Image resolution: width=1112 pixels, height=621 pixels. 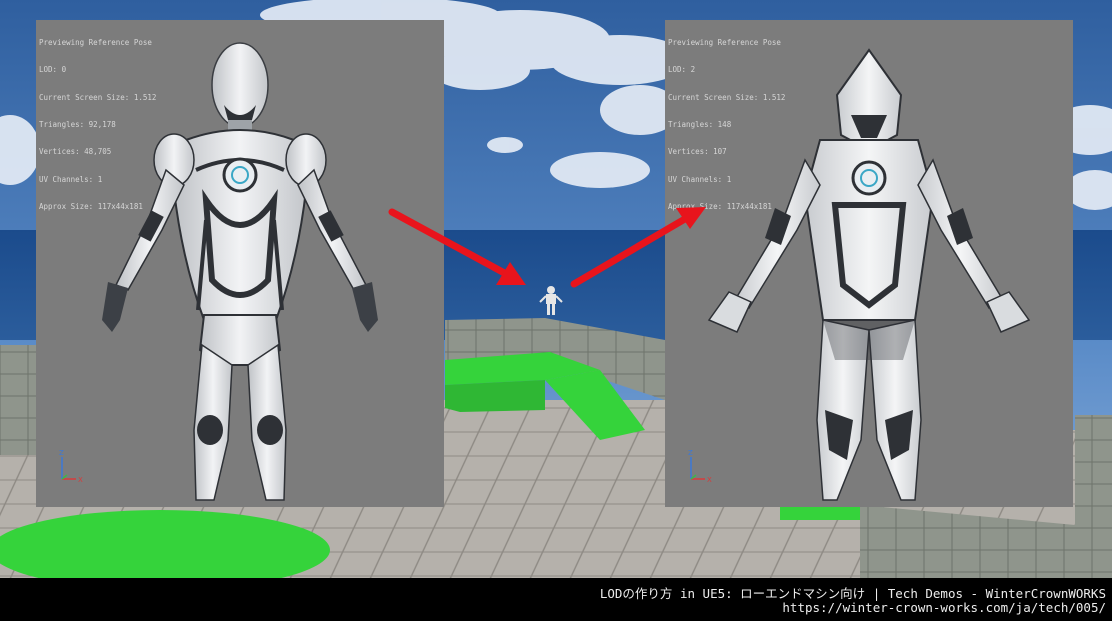 What do you see at coordinates (697, 152) in the screenshot?
I see `vertex-count-text: Vertices: 107` at bounding box center [697, 152].